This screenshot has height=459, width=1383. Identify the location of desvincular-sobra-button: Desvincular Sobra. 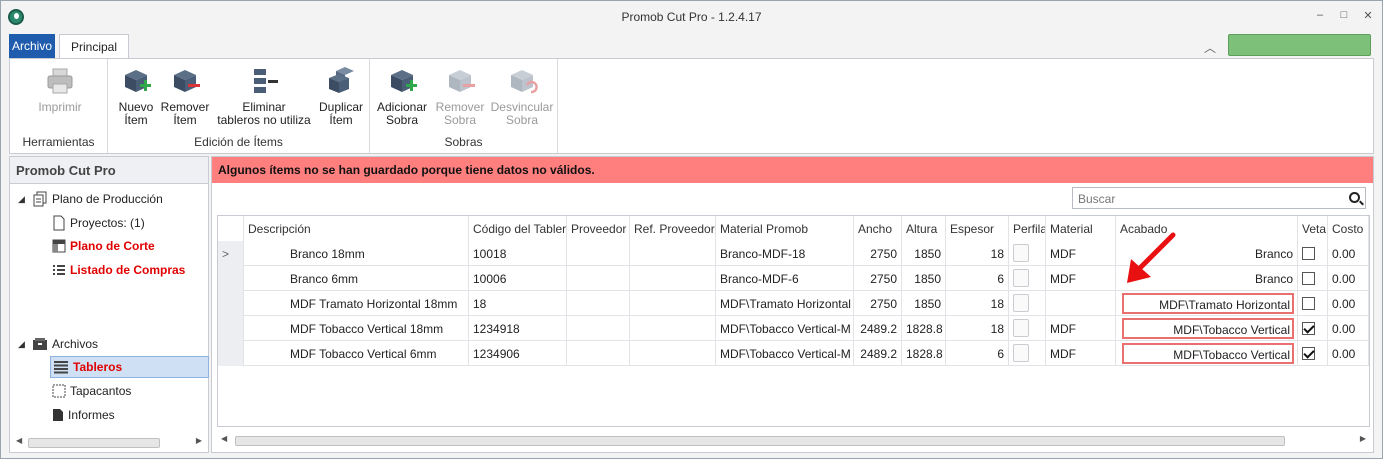
(522, 96).